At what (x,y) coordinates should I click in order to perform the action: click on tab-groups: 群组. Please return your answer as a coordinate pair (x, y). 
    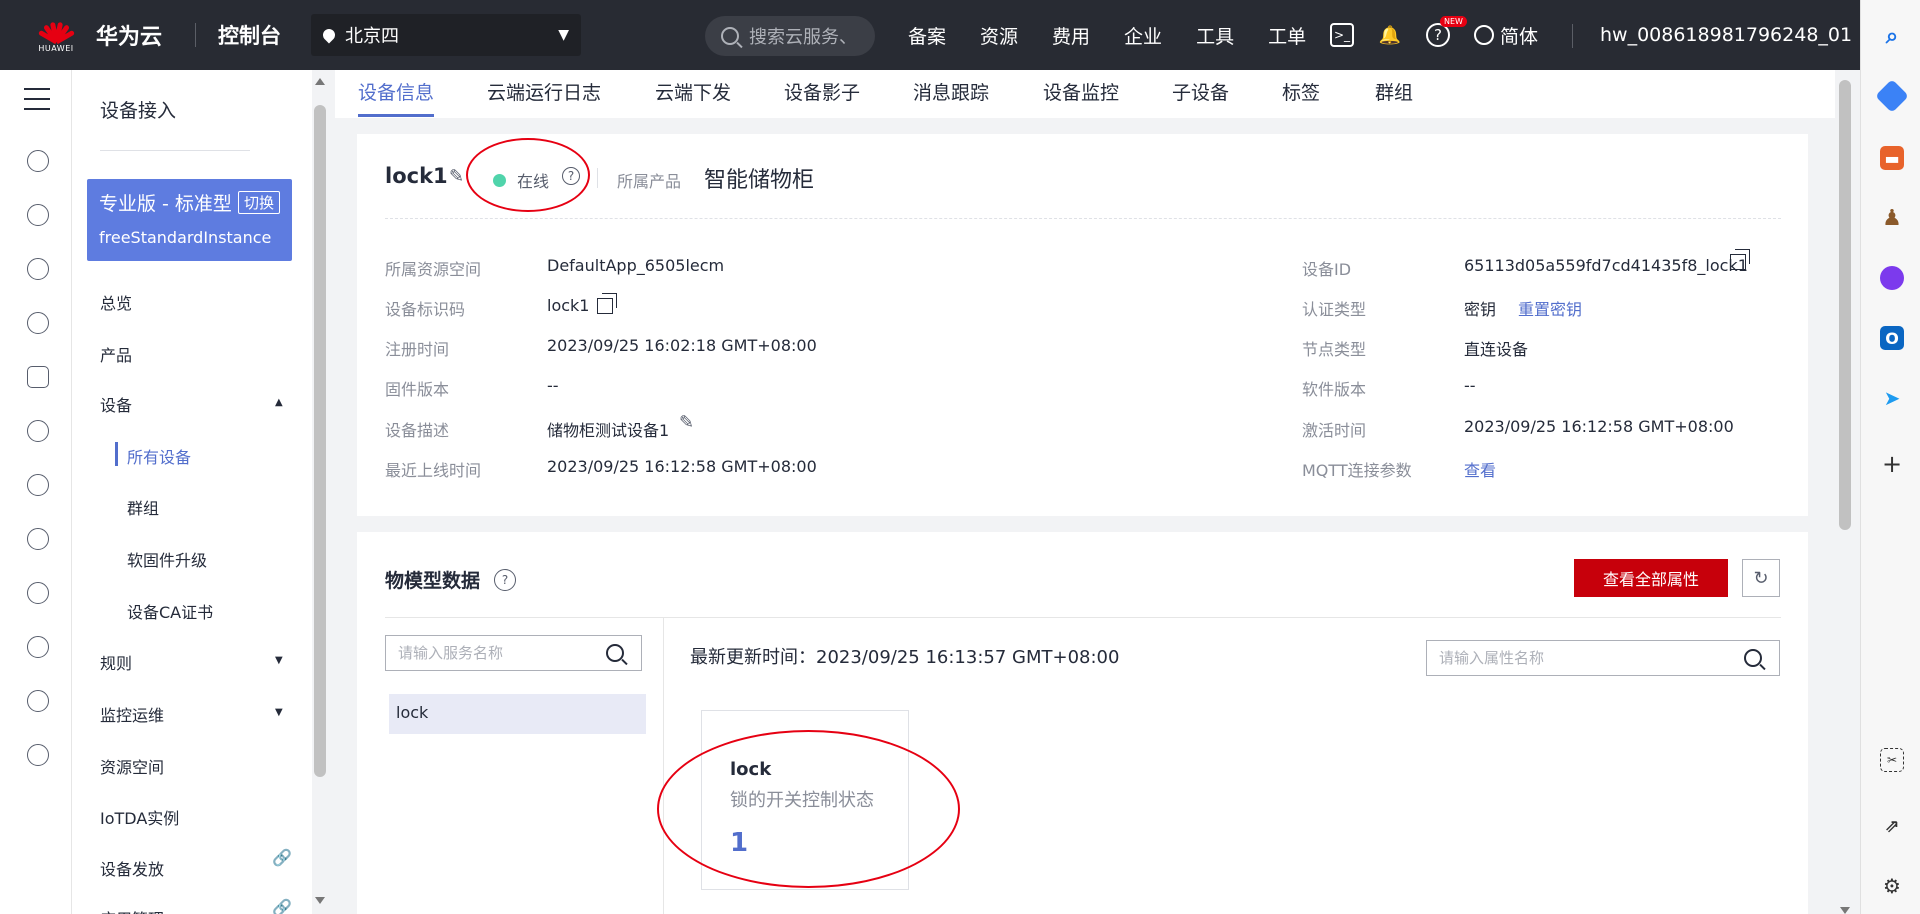
    Looking at the image, I should click on (1394, 91).